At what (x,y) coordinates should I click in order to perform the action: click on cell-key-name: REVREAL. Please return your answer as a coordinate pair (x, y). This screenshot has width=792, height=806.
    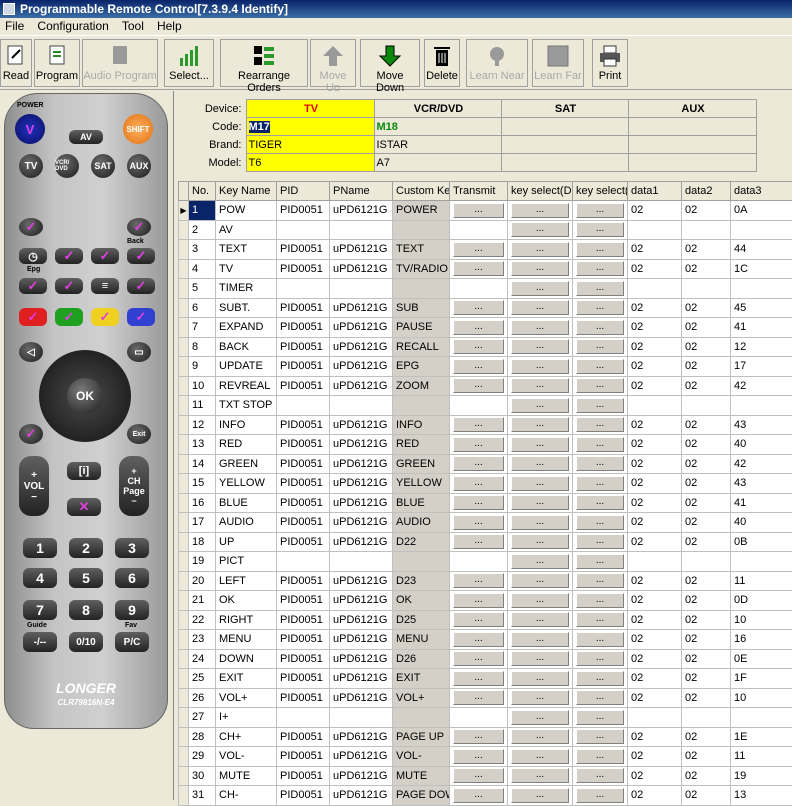
    Looking at the image, I should click on (246, 386).